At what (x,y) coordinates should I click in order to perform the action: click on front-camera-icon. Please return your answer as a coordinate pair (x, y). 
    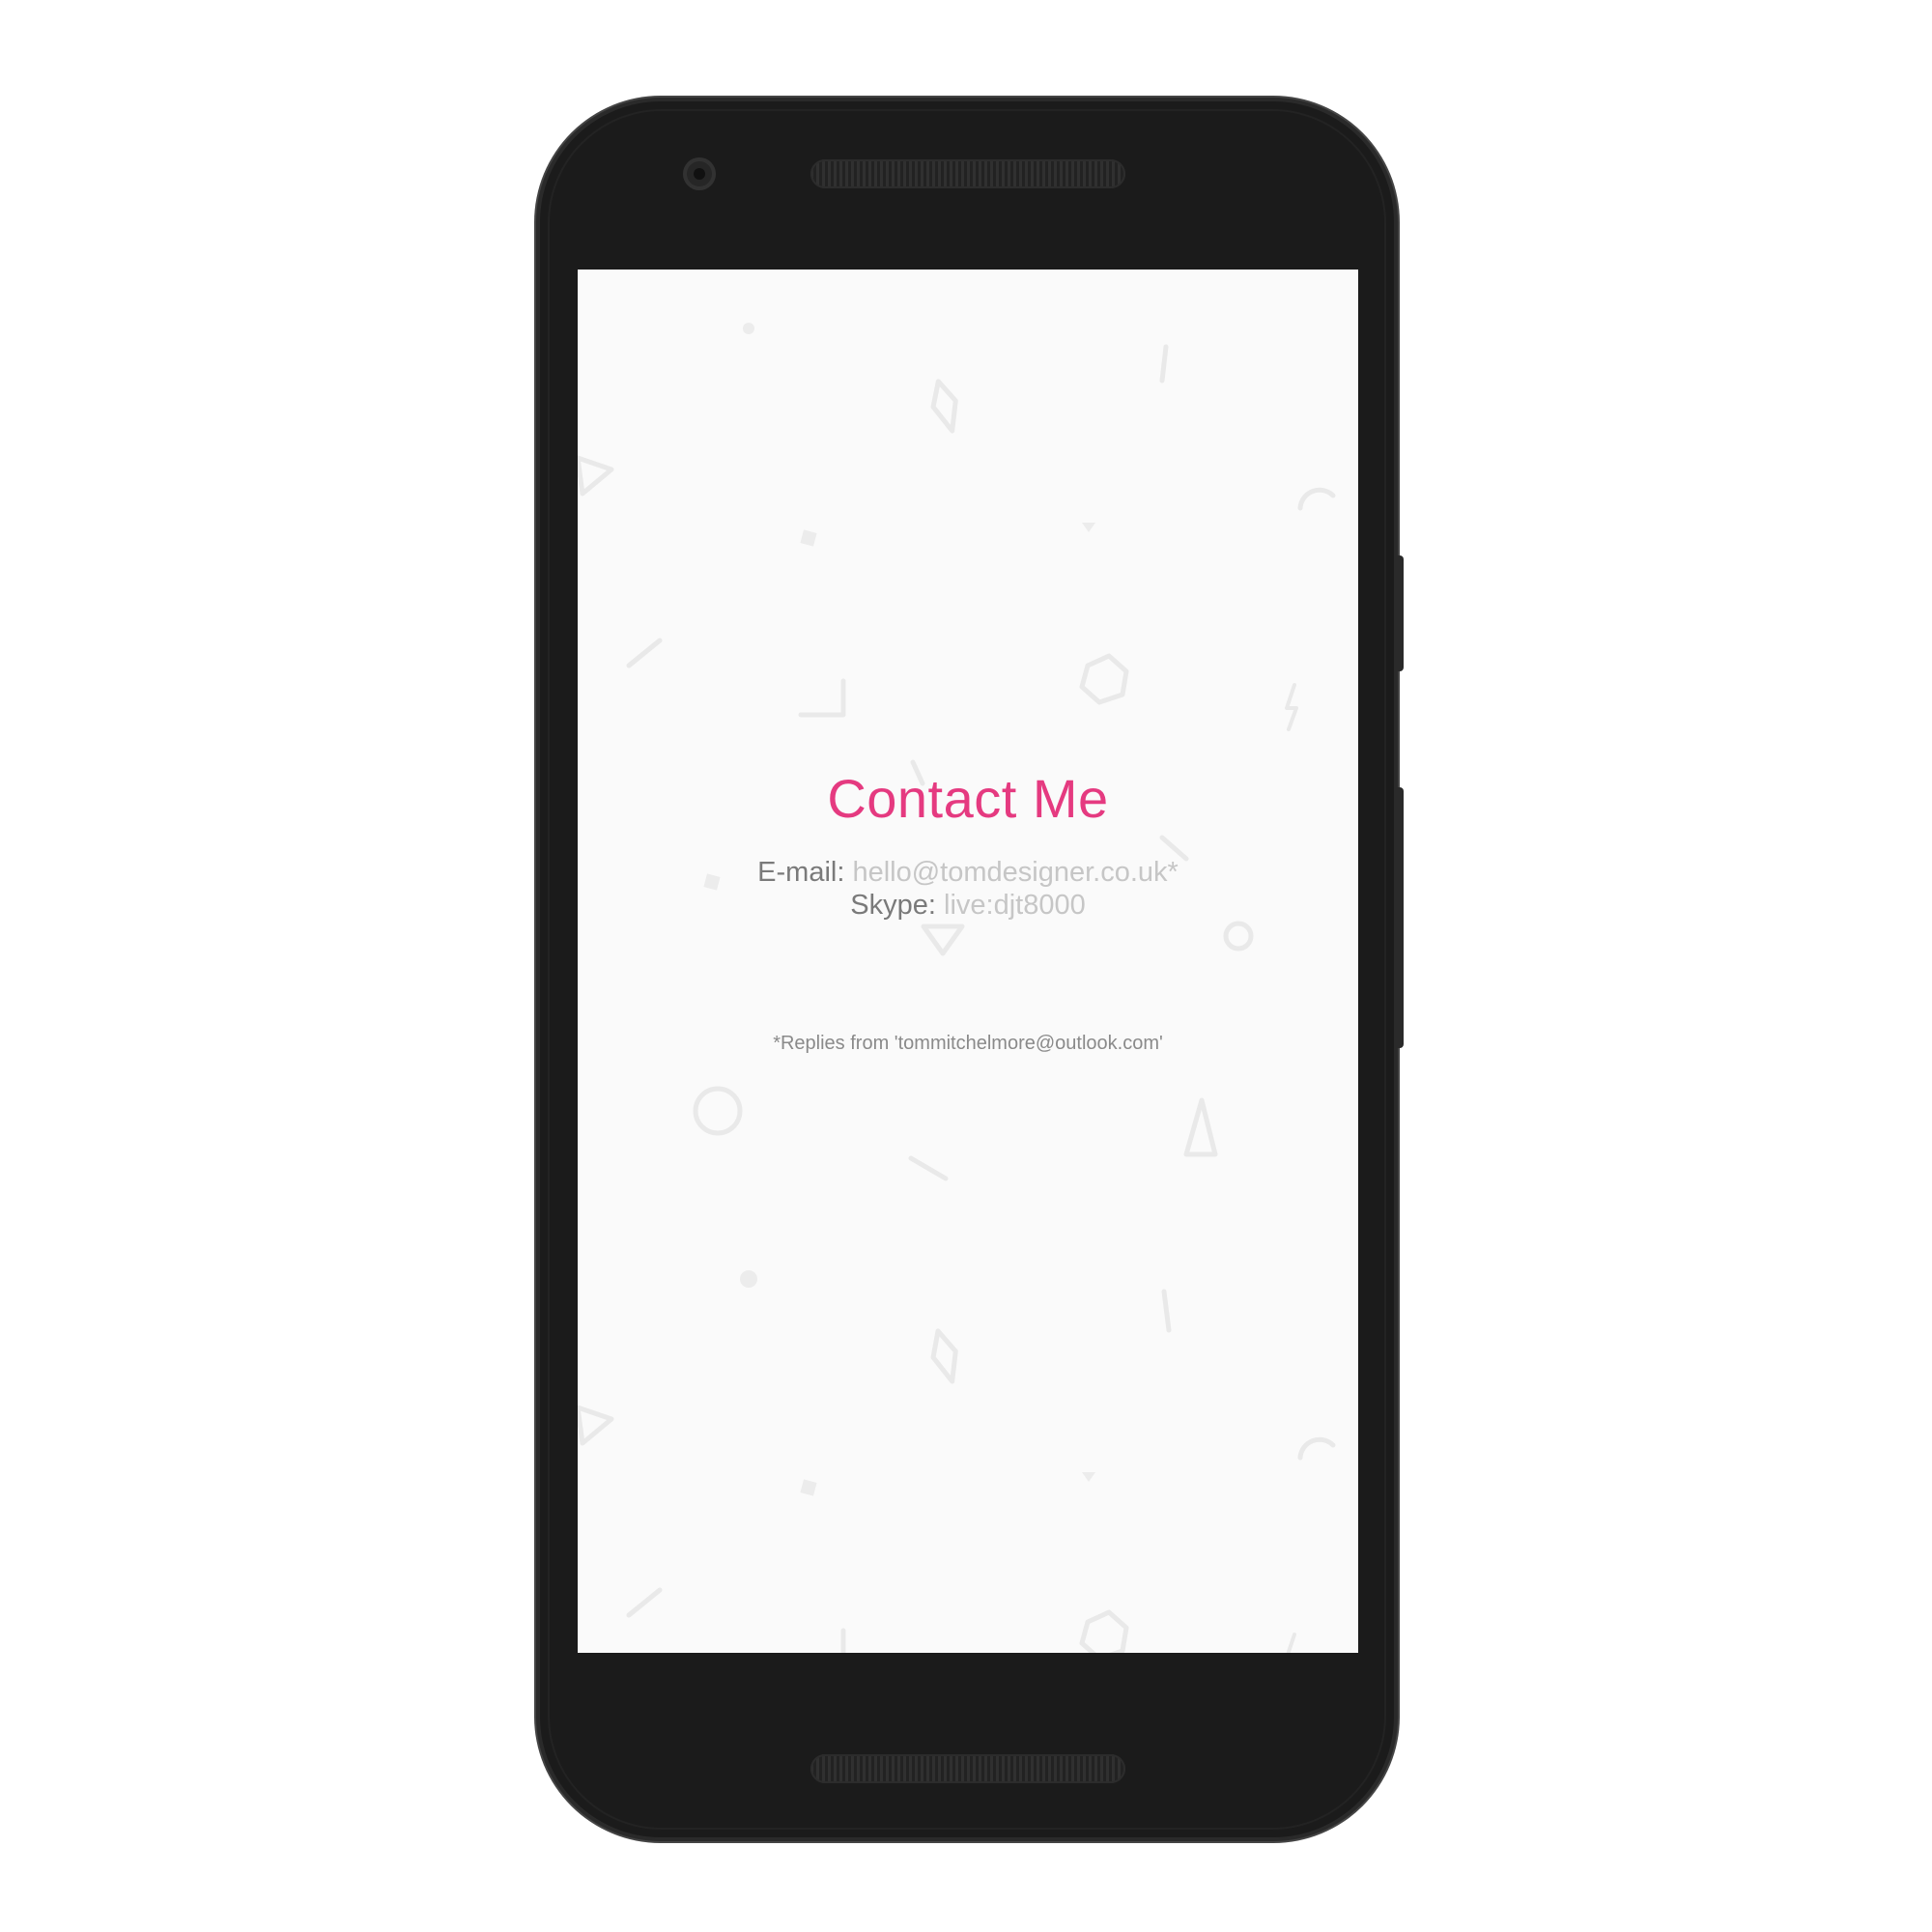
    Looking at the image, I should click on (699, 173).